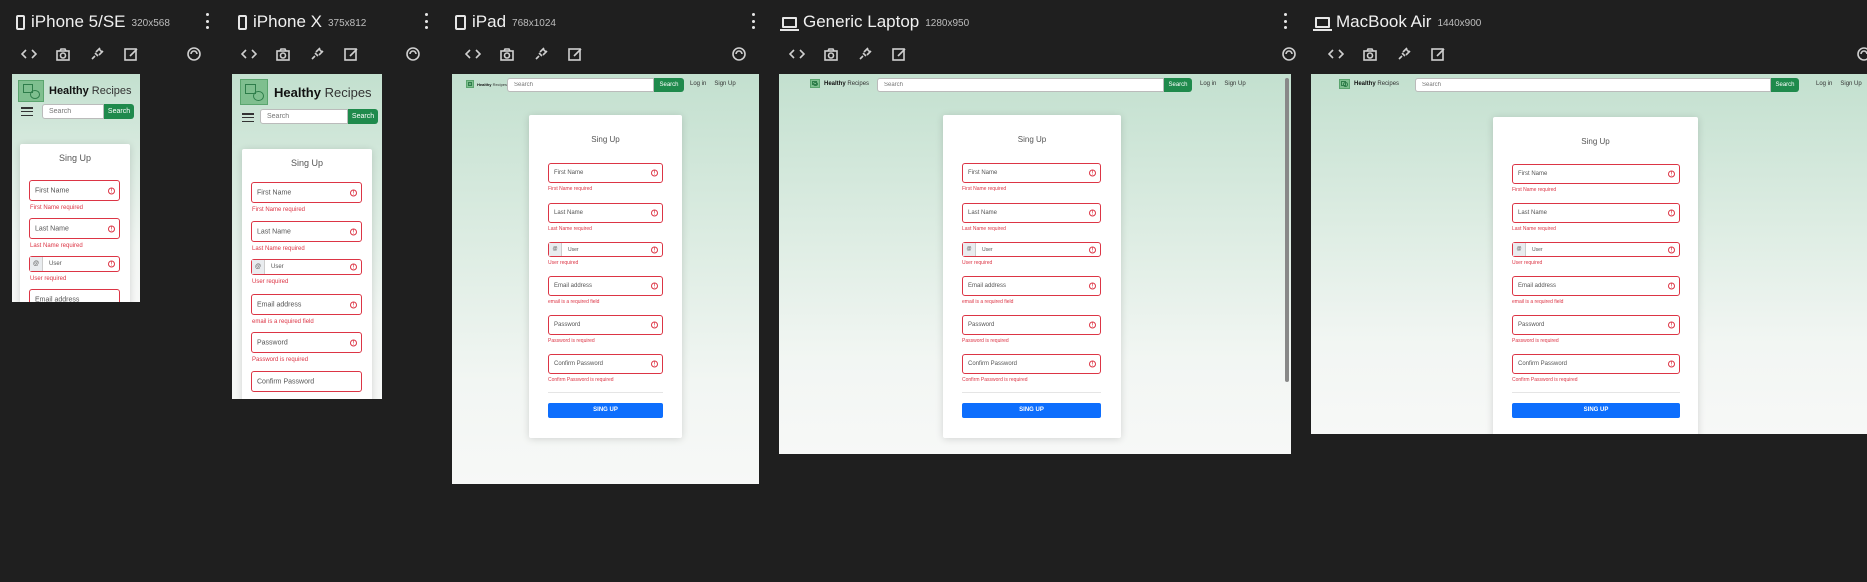  Describe the element at coordinates (1535, 341) in the screenshot. I see `password-error: Password is required` at that location.